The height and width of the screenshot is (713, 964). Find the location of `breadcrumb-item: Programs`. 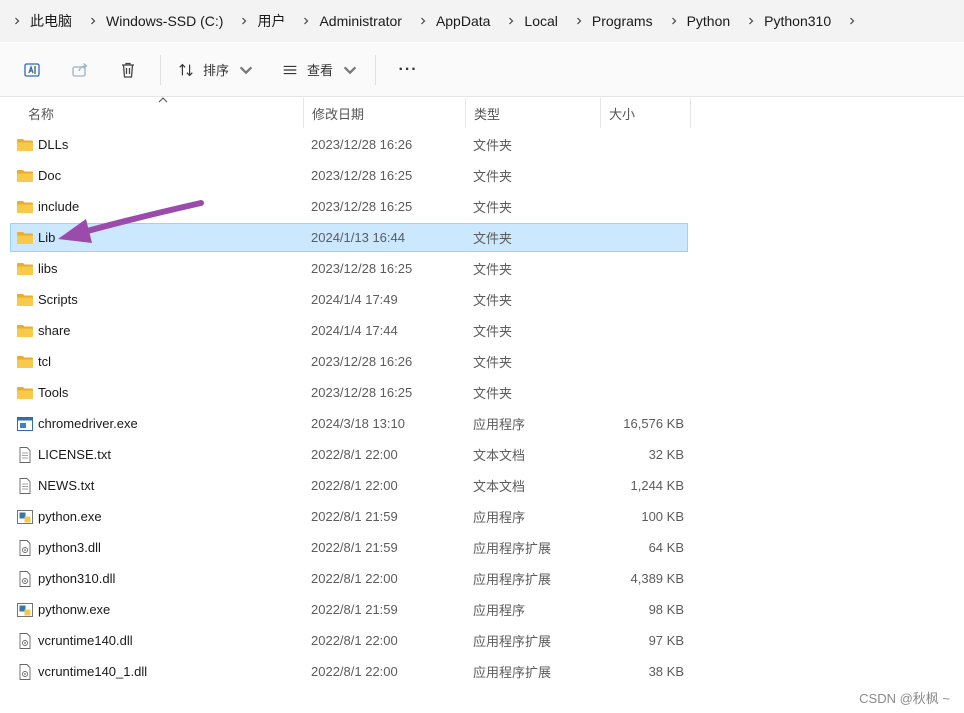

breadcrumb-item: Programs is located at coordinates (626, 21).